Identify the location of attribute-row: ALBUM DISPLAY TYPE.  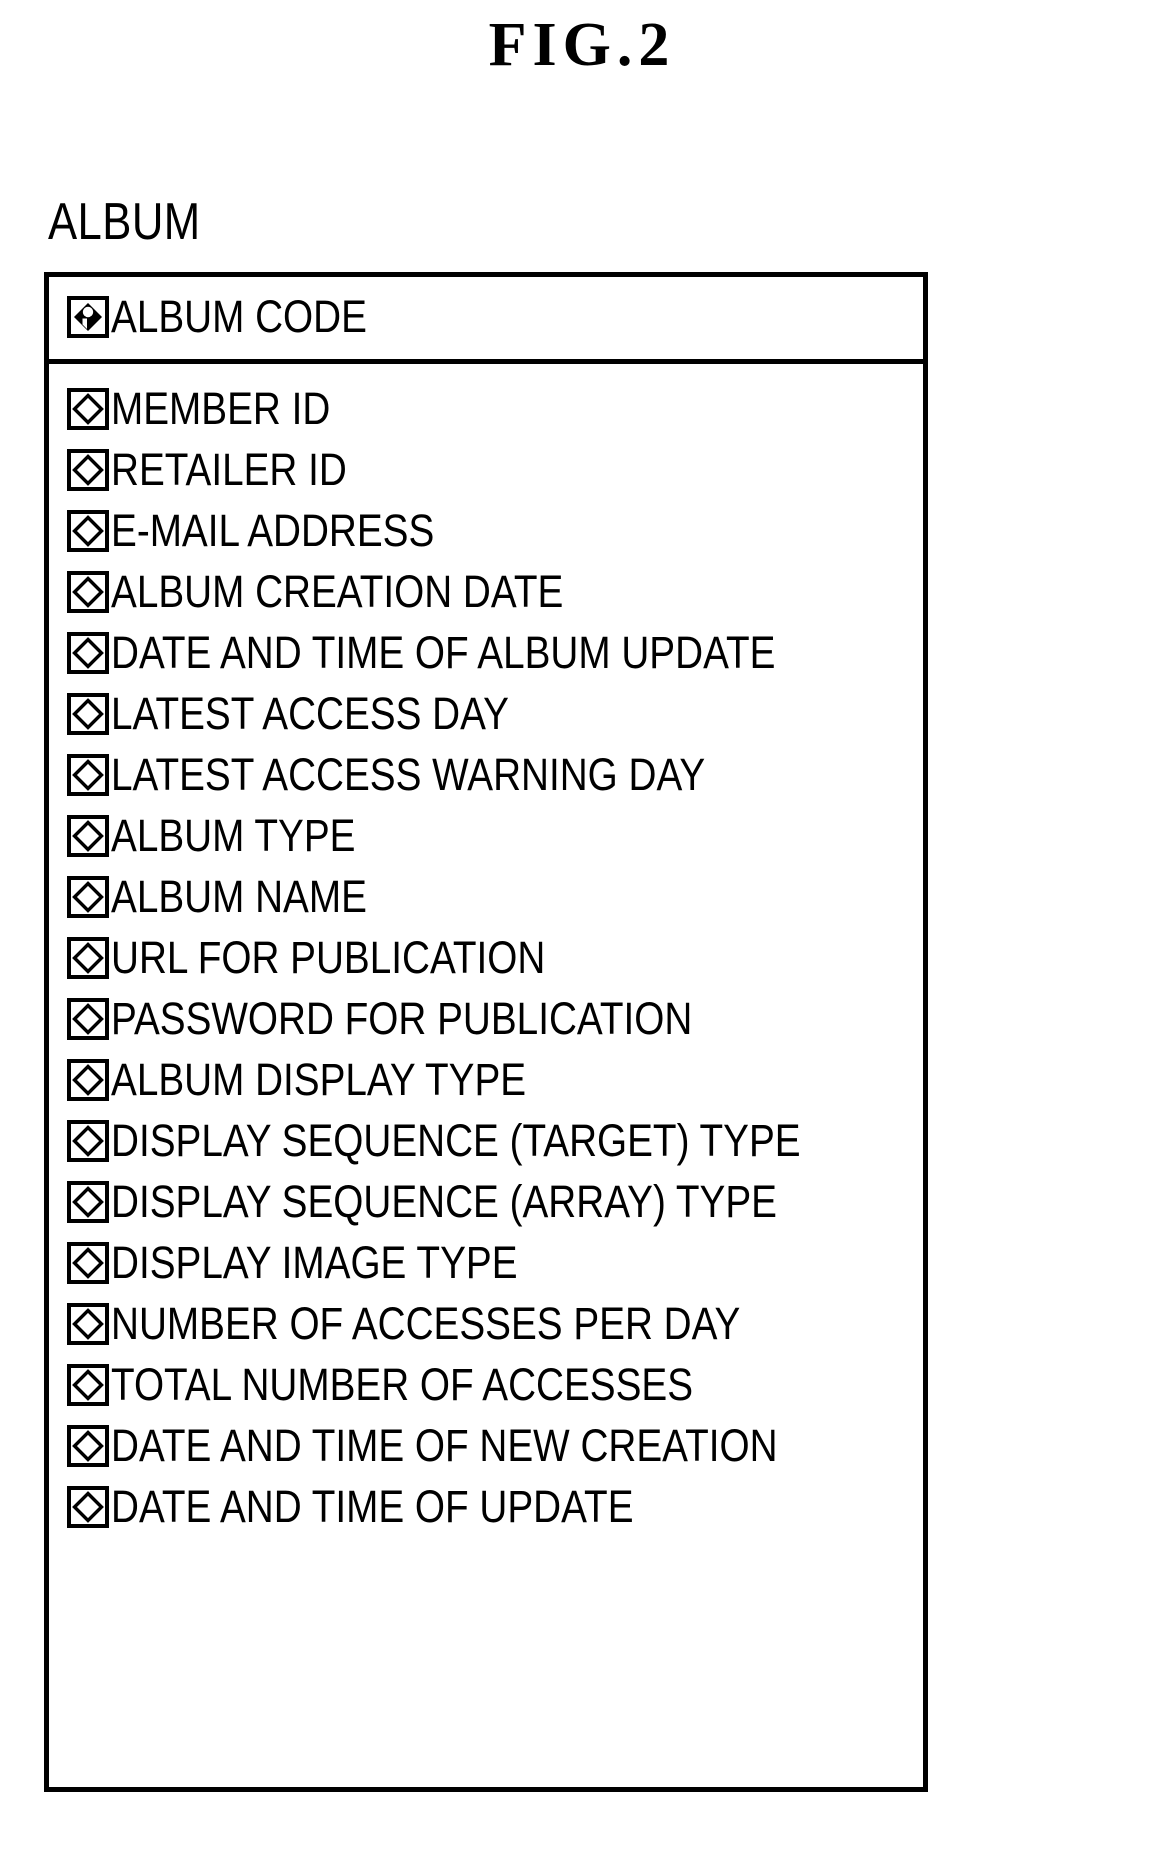
(486, 1079).